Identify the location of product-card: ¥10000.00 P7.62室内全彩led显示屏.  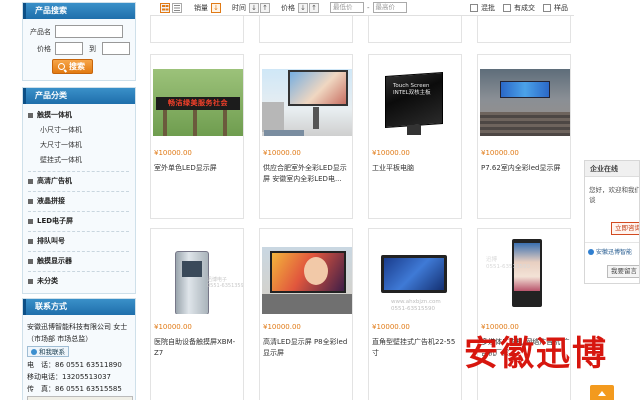
(524, 136).